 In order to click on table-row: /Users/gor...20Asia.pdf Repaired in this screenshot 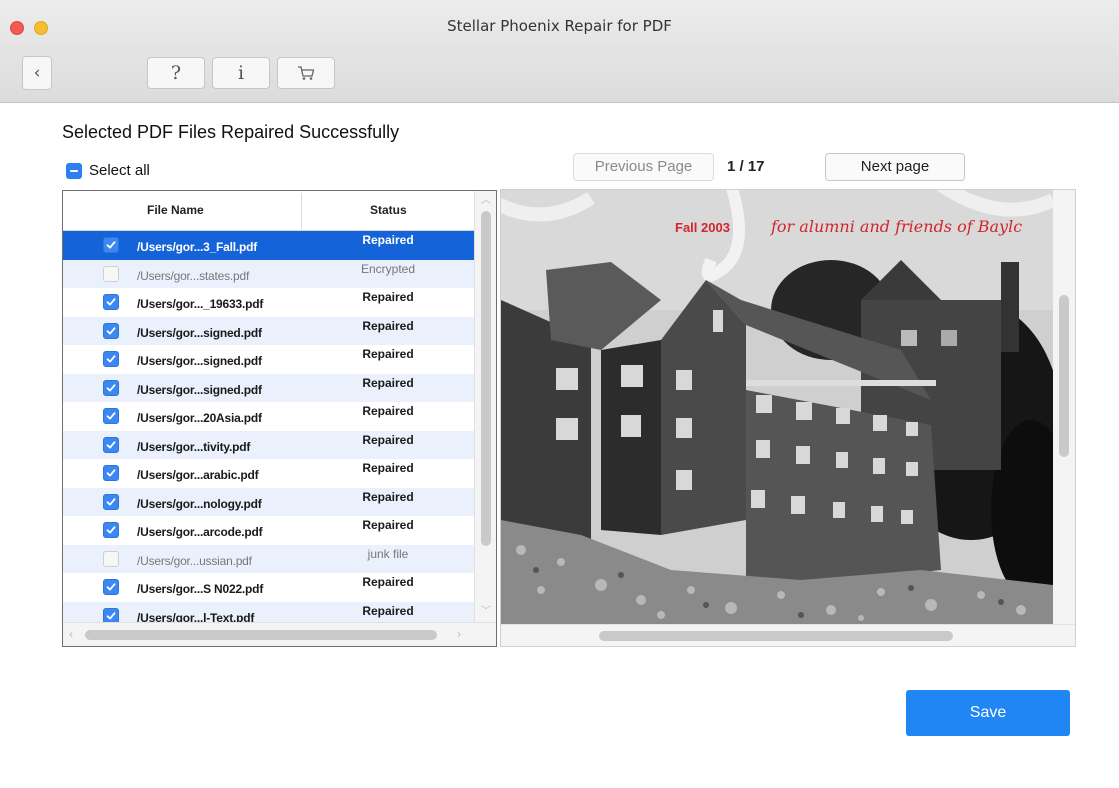, I will do `click(268, 416)`.